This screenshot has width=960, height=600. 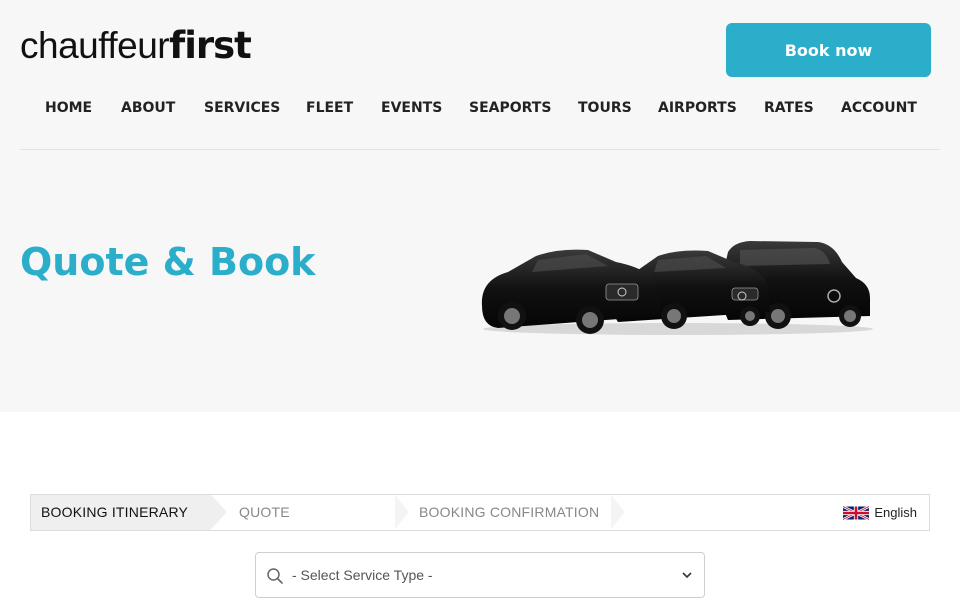 What do you see at coordinates (219, 512) in the screenshot?
I see `step-active-arrow` at bounding box center [219, 512].